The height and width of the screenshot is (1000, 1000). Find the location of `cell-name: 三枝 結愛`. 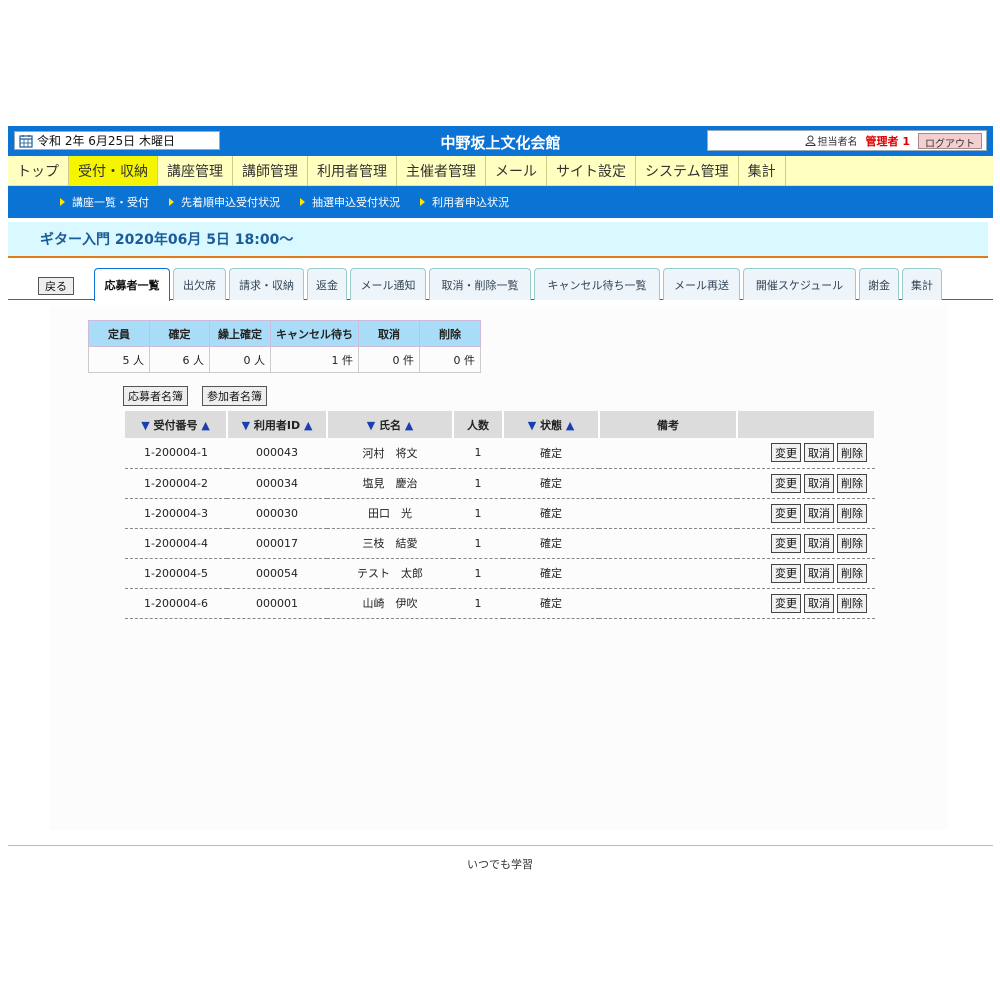

cell-name: 三枝 結愛 is located at coordinates (390, 543).